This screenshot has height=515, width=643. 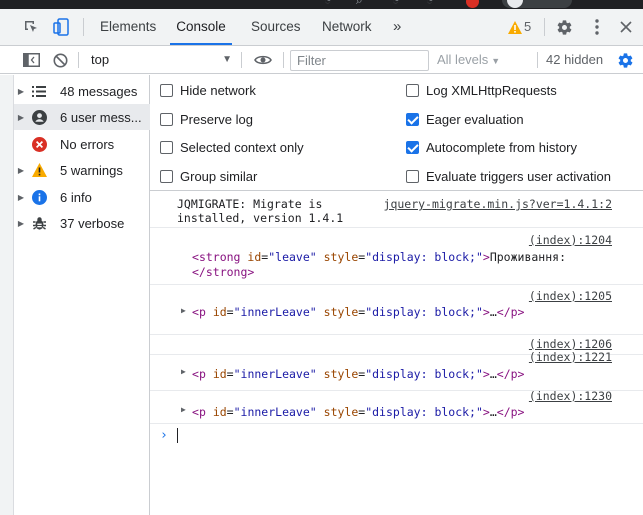 What do you see at coordinates (219, 176) in the screenshot?
I see `option-label: Group similar` at bounding box center [219, 176].